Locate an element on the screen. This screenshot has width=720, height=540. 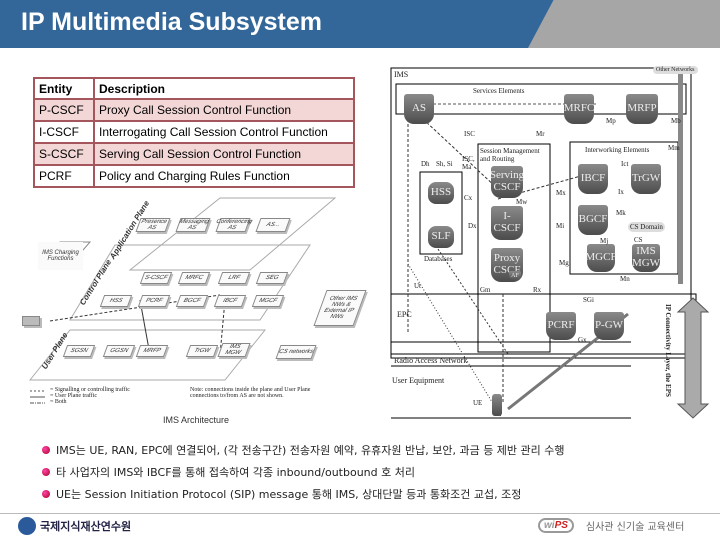
node-trgw: TrGW is located at coordinates (646, 179).